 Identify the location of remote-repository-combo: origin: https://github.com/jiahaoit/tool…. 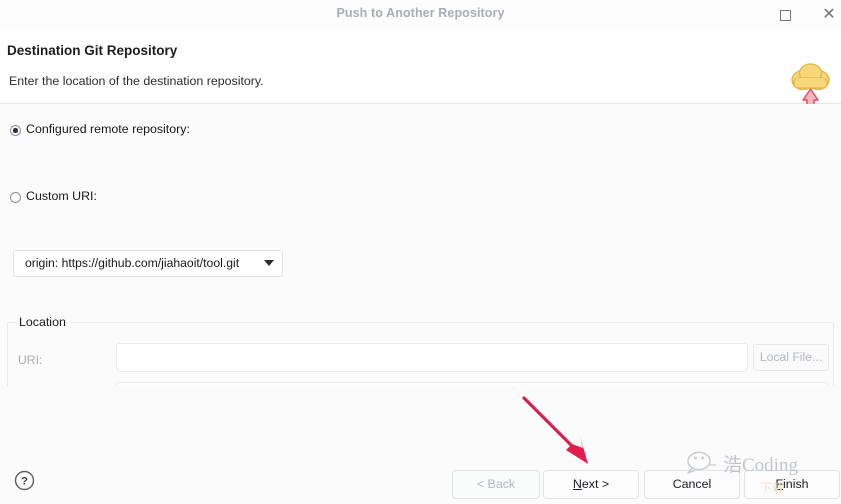
(148, 263).